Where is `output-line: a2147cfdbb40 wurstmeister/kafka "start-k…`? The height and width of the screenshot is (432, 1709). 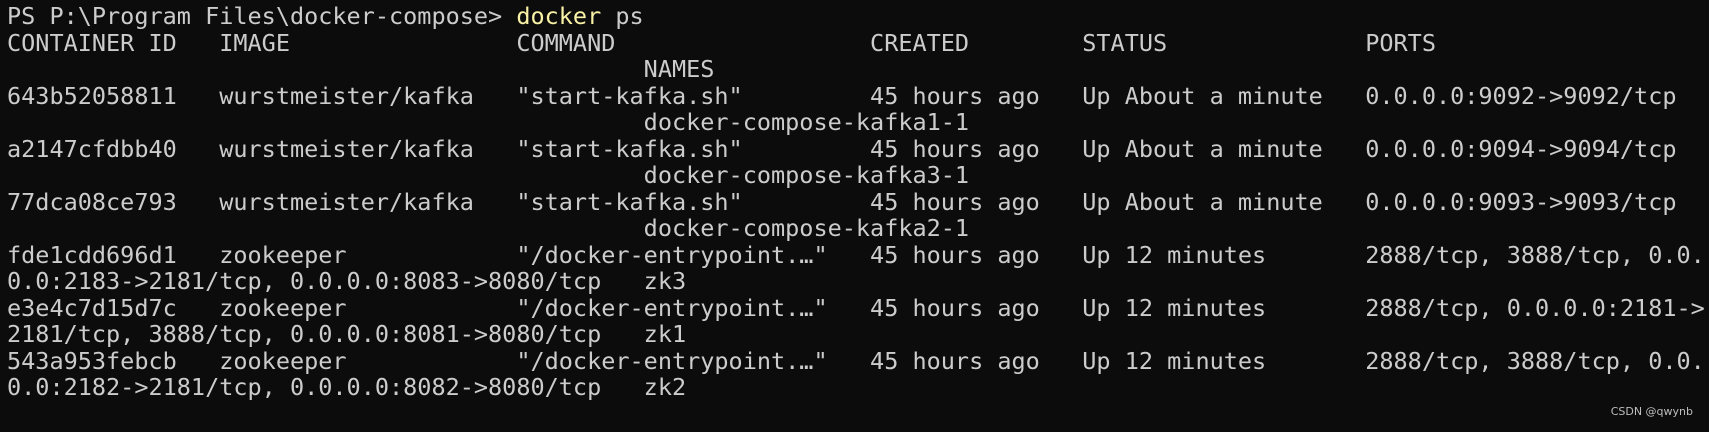 output-line: a2147cfdbb40 wurstmeister/kafka "start-k… is located at coordinates (842, 149).